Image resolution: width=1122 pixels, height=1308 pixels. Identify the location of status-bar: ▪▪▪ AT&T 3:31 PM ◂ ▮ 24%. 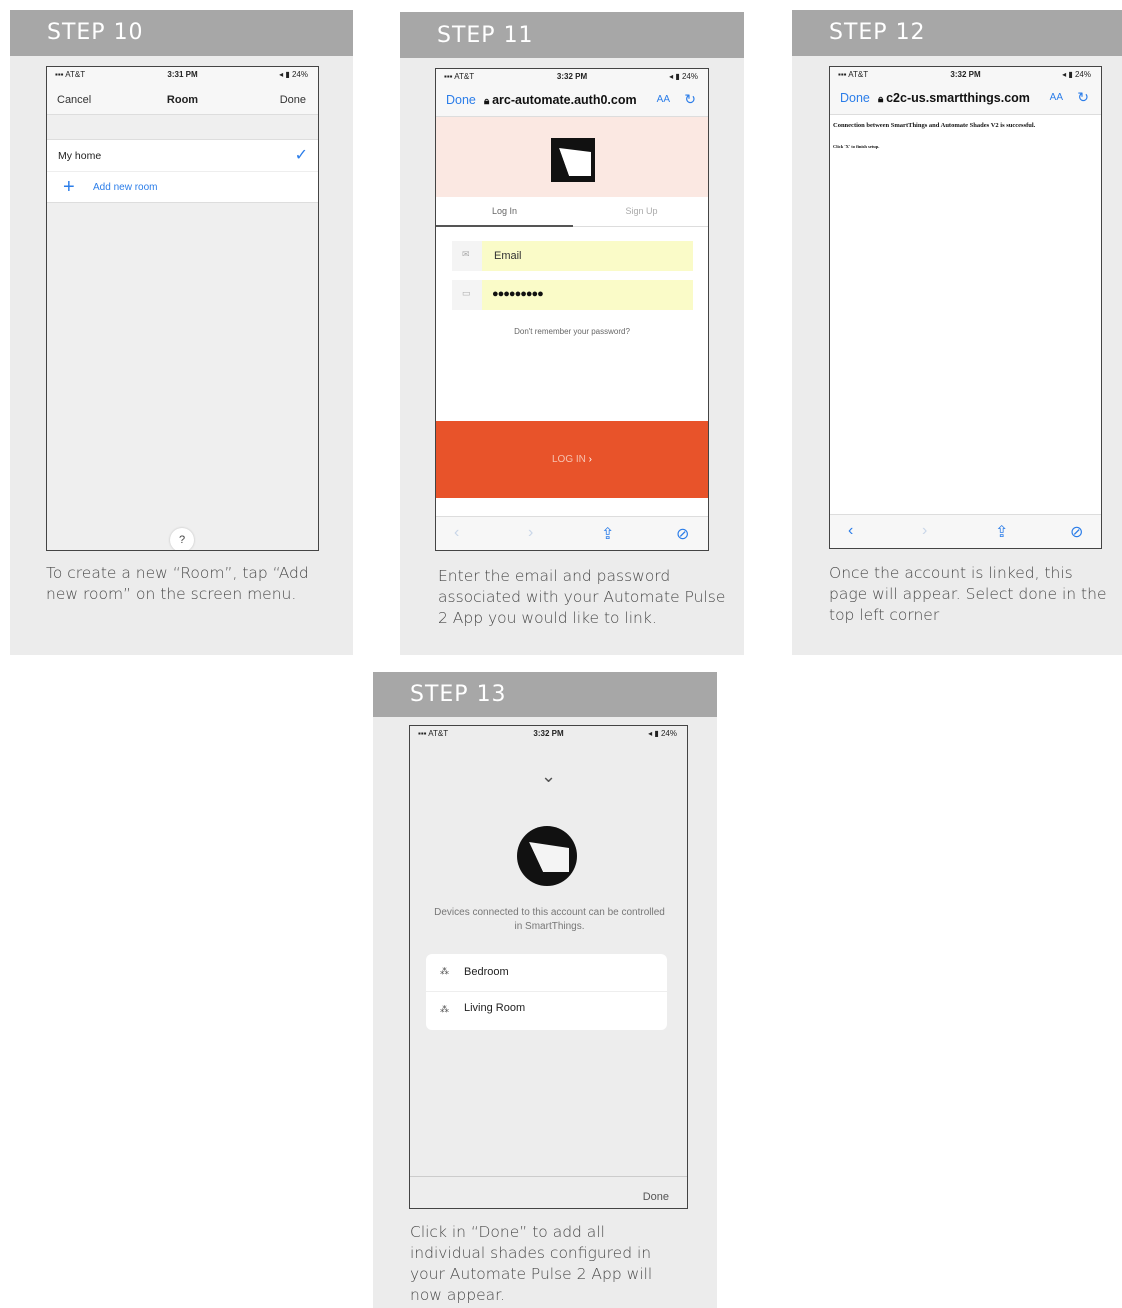
(182, 74).